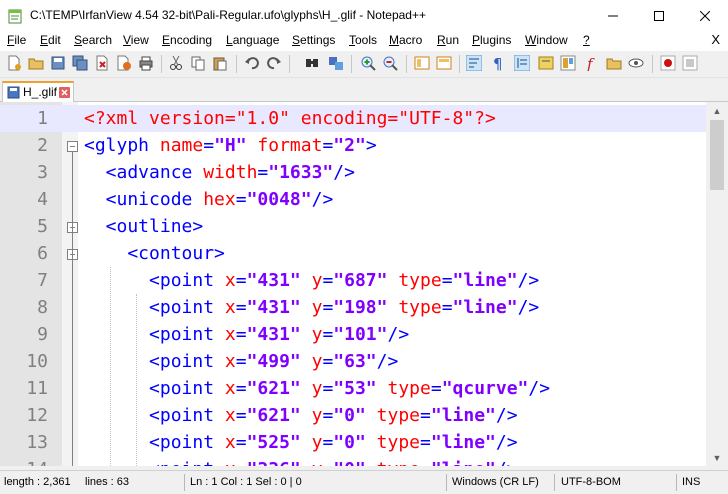 The height and width of the screenshot is (494, 728). I want to click on code-text: <point x="621" y="53" type="qcurve"/>, so click(317, 388).